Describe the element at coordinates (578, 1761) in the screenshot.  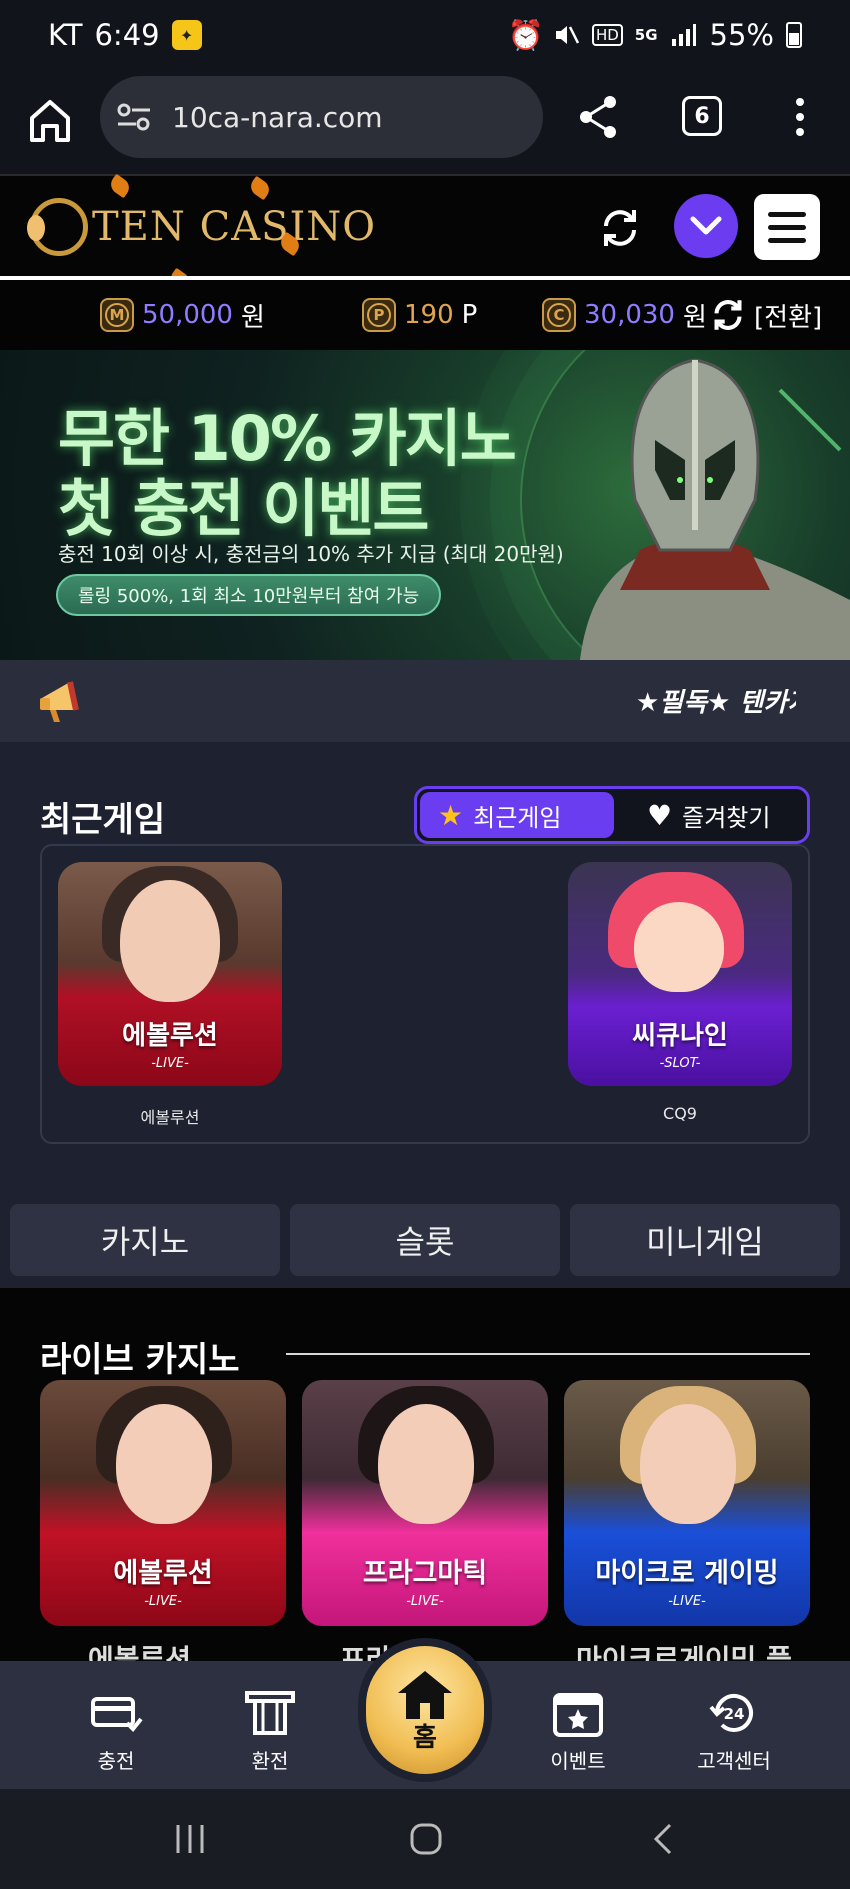
I see `nav-event-label: 이벤트` at that location.